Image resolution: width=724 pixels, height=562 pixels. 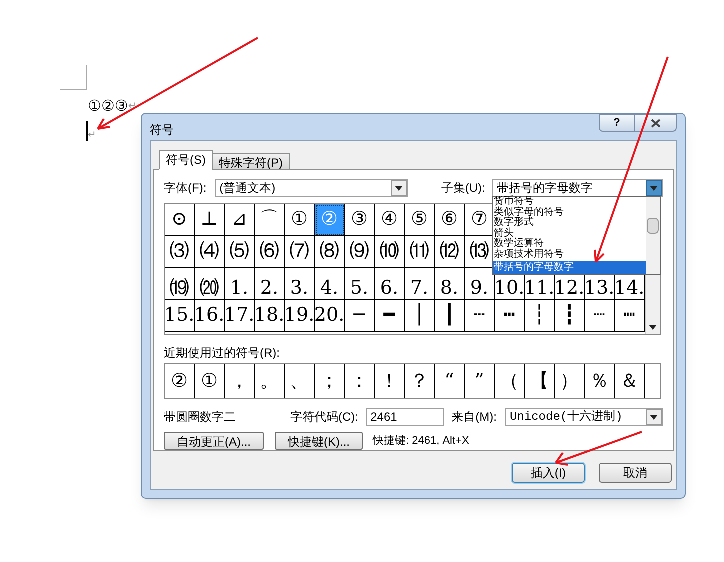 I want to click on text-cursor, so click(x=87, y=131).